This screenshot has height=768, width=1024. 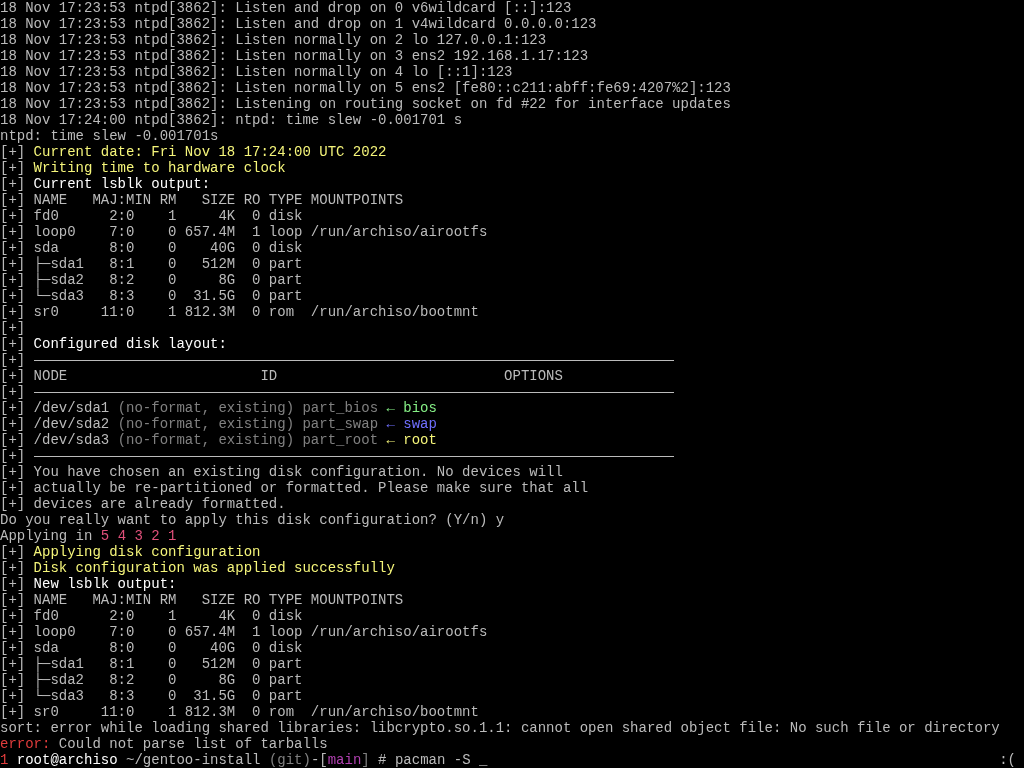 What do you see at coordinates (294, 488) in the screenshot?
I see `terminal-text: [+] actually be re-partitioned or formatted. Please make sure that all` at bounding box center [294, 488].